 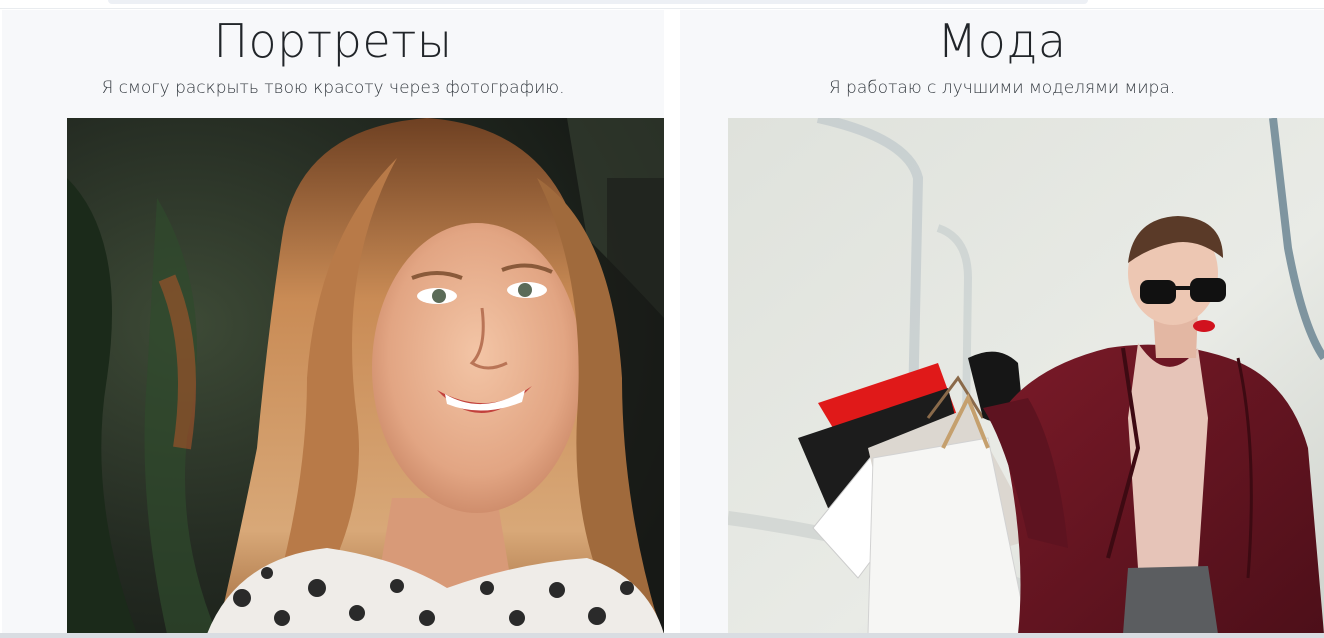 I want to click on horizontal-scrollbar, so click(x=662, y=635).